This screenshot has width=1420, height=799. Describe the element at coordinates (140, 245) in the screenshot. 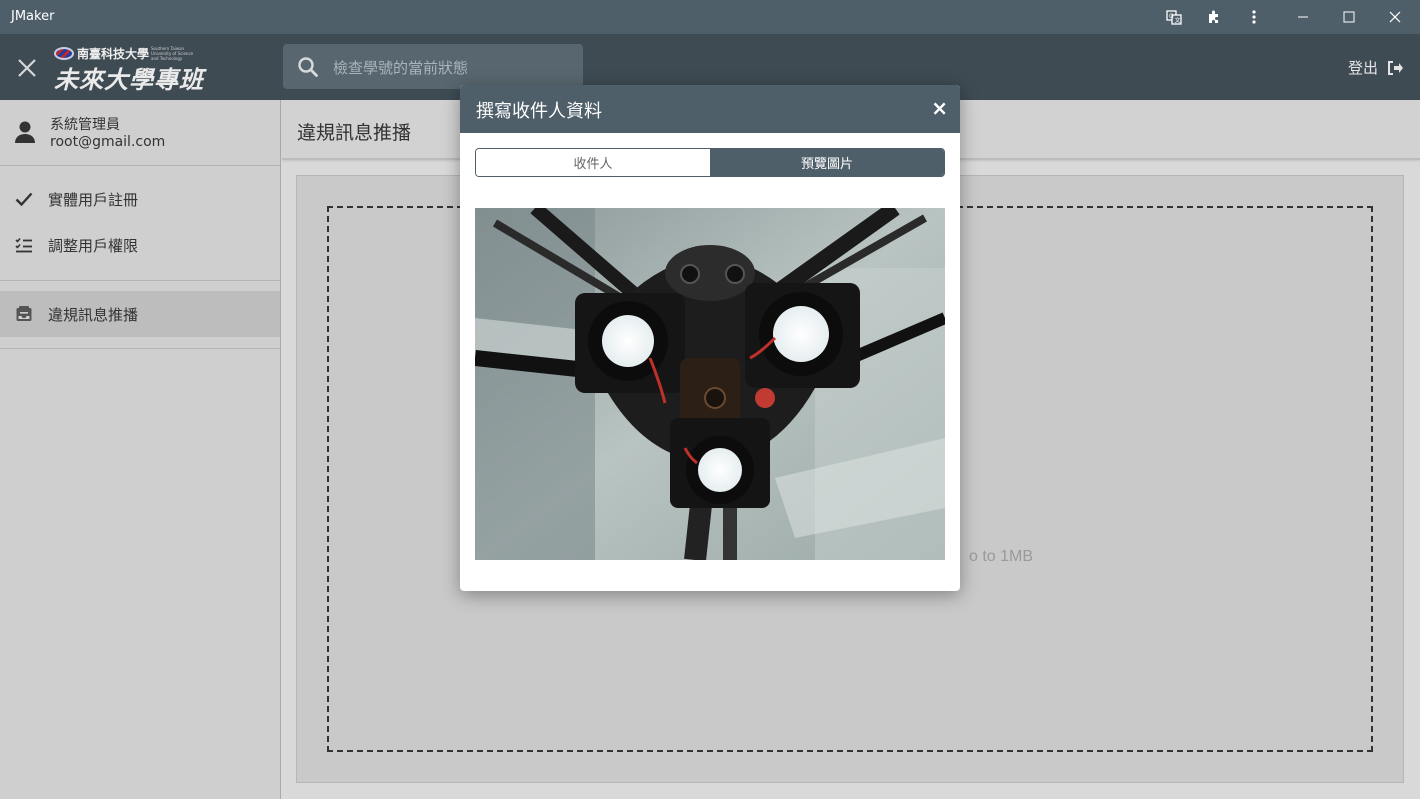

I see `sidebar-item-permissions: 調整用戶權限` at that location.